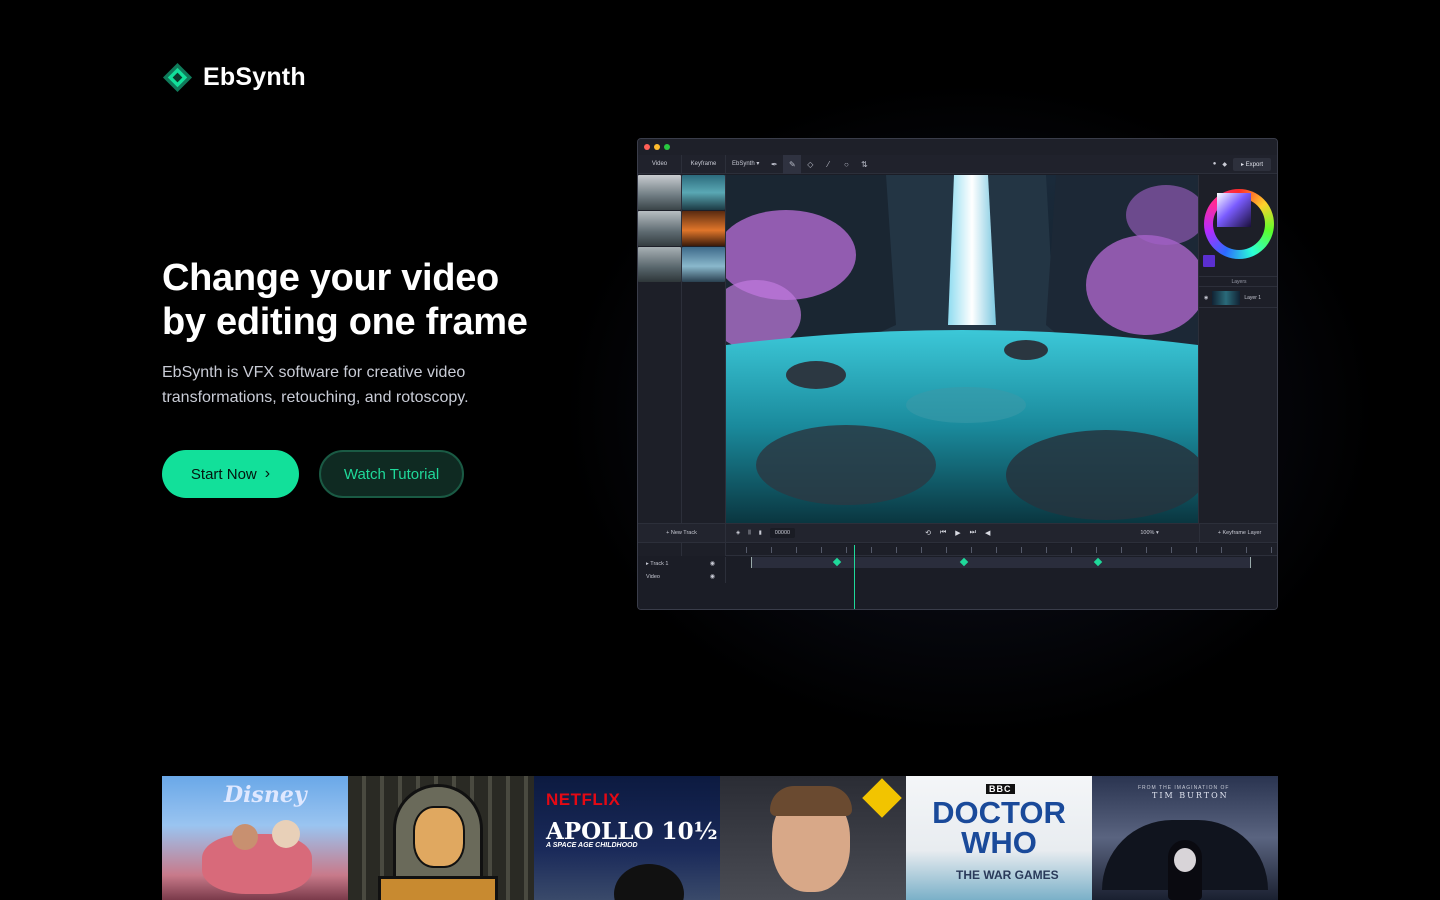 The image size is (1440, 900). Describe the element at coordinates (682, 576) in the screenshot. I see `track-row-video: Video ◉` at that location.